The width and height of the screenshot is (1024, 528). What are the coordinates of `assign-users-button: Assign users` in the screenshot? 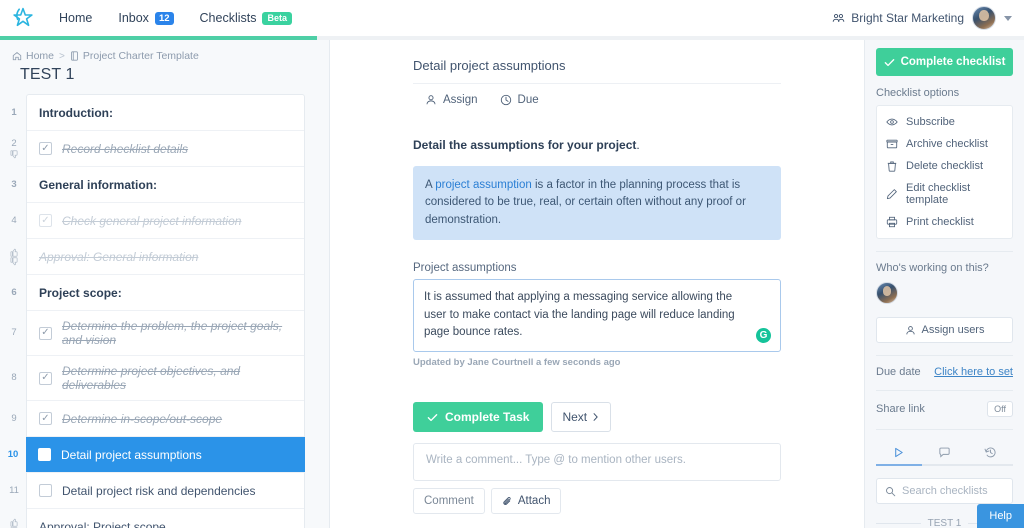 It's located at (944, 330).